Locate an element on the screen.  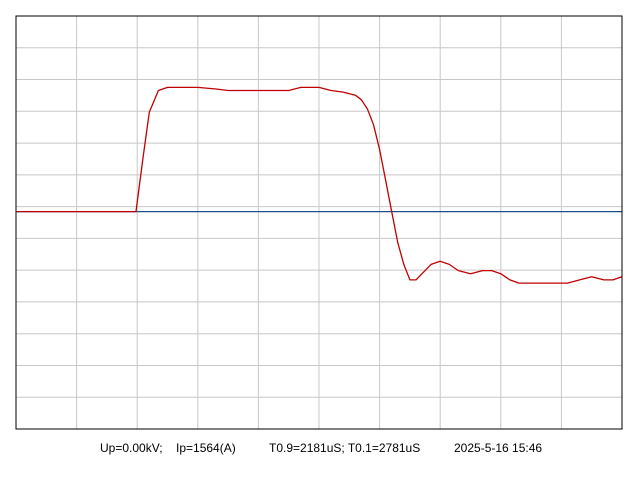
datetime-readout: 2025-5-16 15:46 is located at coordinates (498, 448).